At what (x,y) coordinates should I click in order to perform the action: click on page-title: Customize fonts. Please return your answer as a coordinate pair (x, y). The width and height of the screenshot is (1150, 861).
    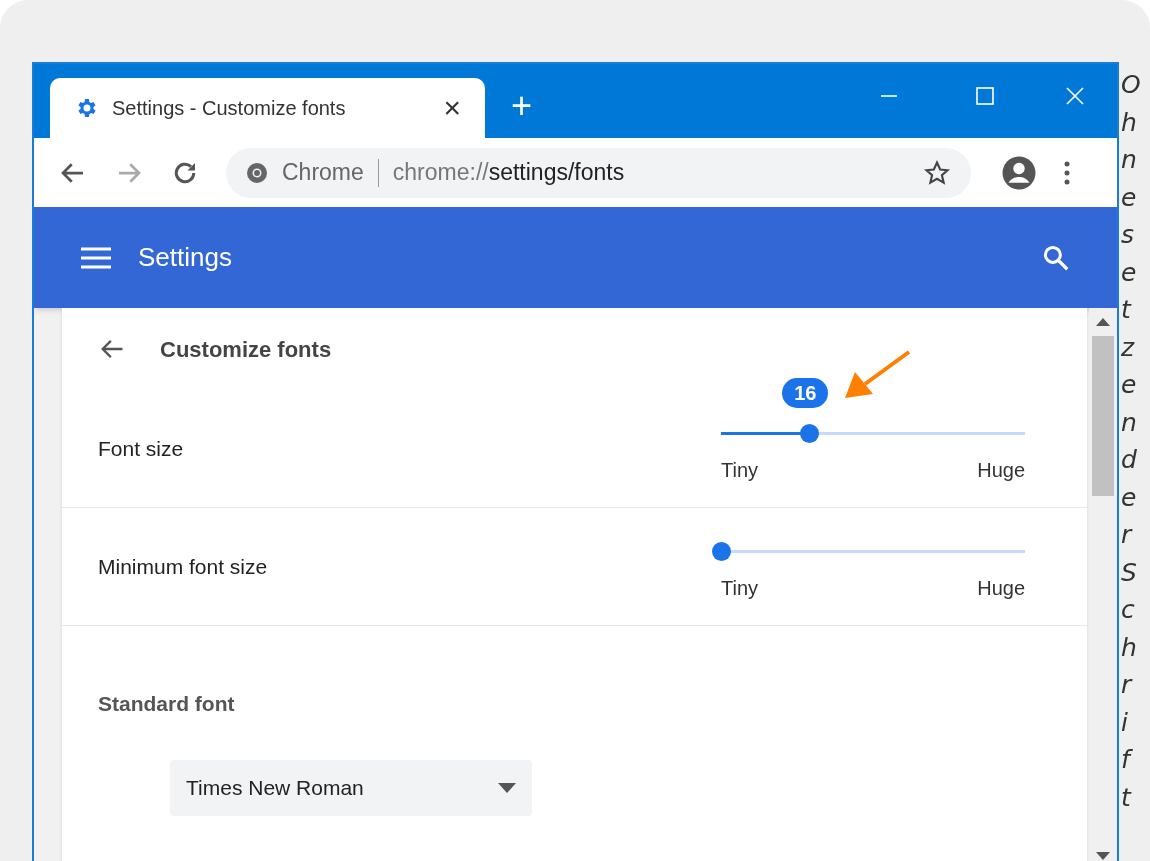
    Looking at the image, I should click on (246, 349).